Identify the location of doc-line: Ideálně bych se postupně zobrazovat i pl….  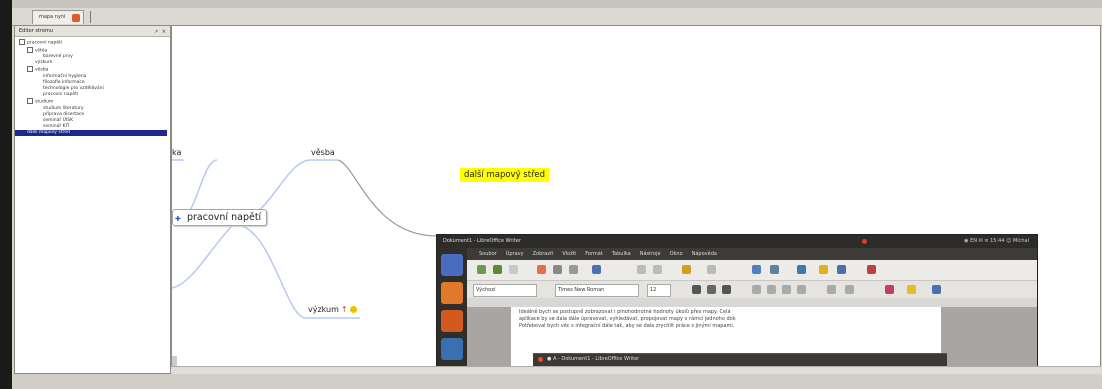
(625, 312).